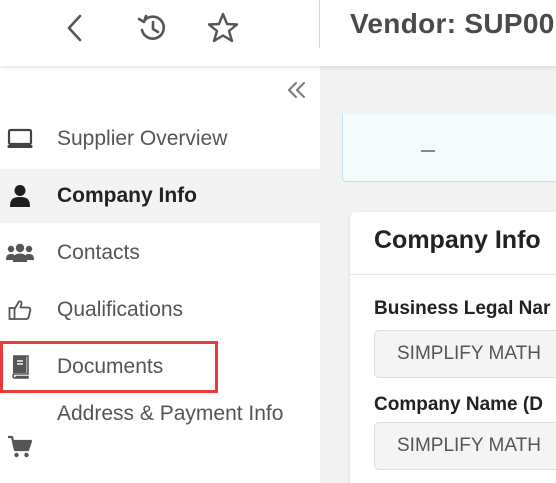 This screenshot has height=483, width=556. Describe the element at coordinates (278, 33) in the screenshot. I see `top-bar: Vendor: SUP00` at that location.